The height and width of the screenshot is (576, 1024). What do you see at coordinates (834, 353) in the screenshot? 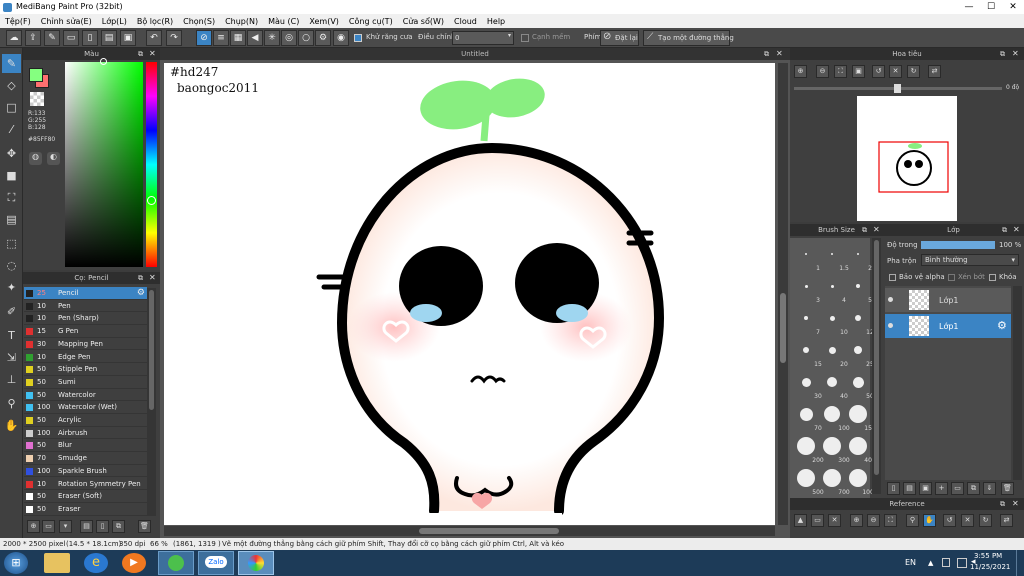
I see `brush-size-cell: 20` at bounding box center [834, 353].